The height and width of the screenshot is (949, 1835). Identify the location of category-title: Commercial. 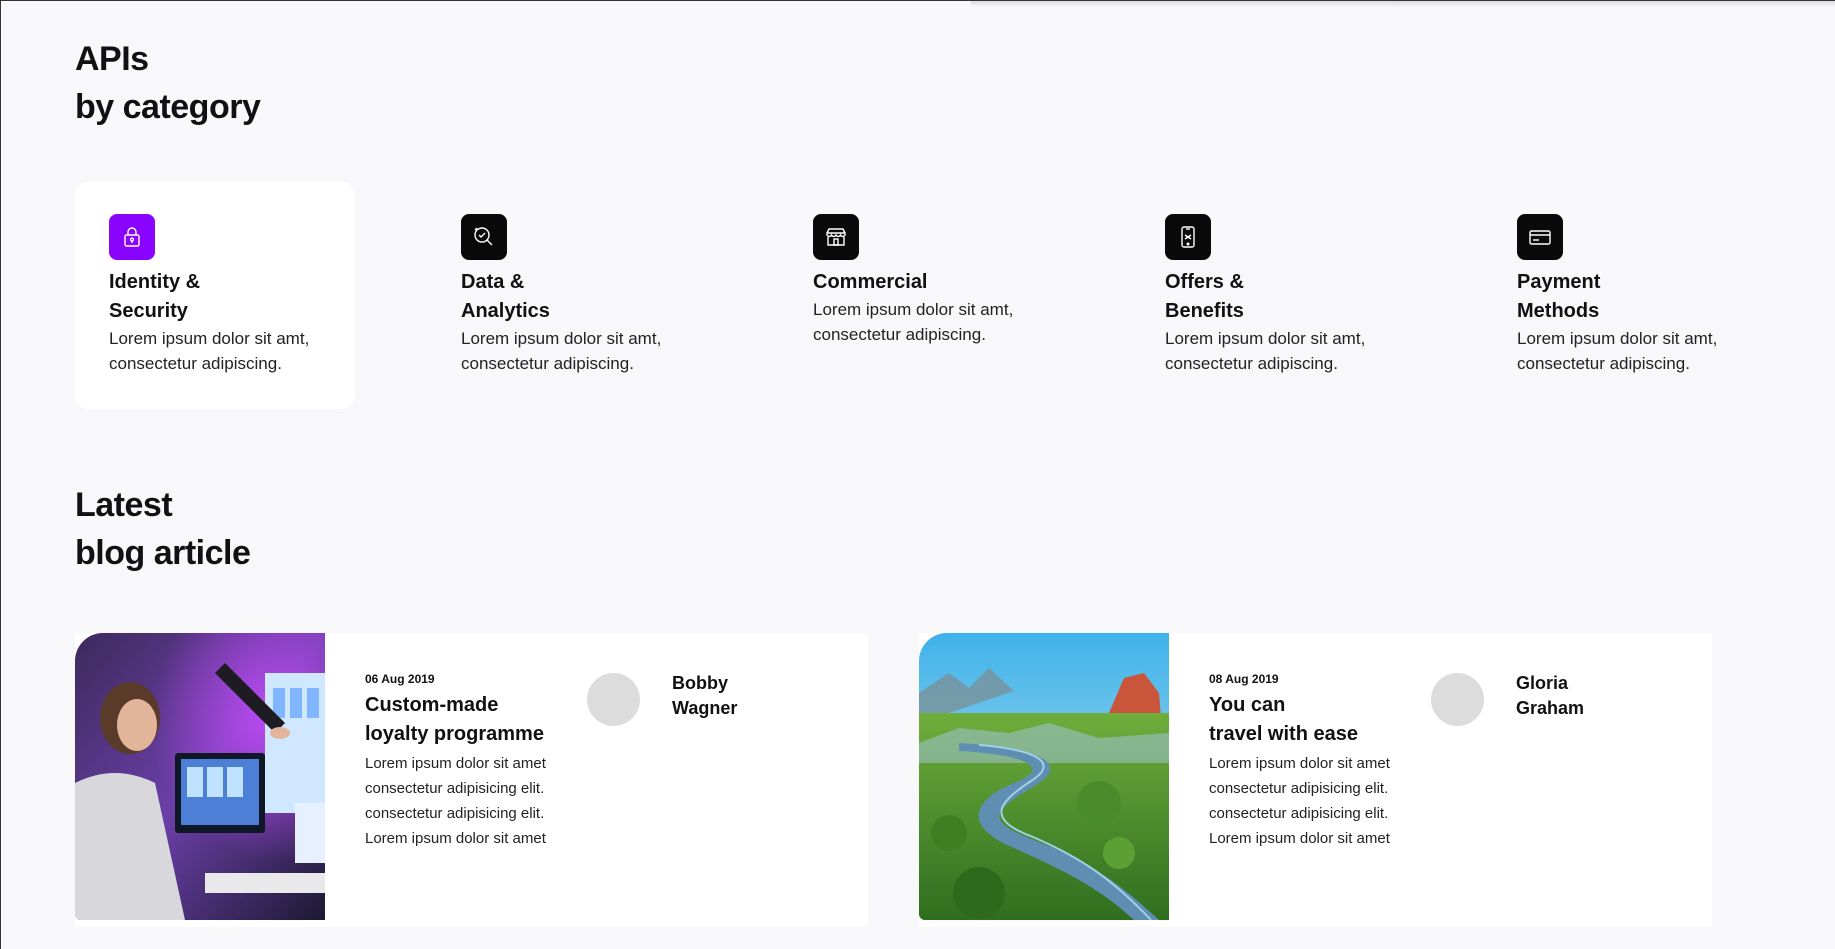
(870, 282).